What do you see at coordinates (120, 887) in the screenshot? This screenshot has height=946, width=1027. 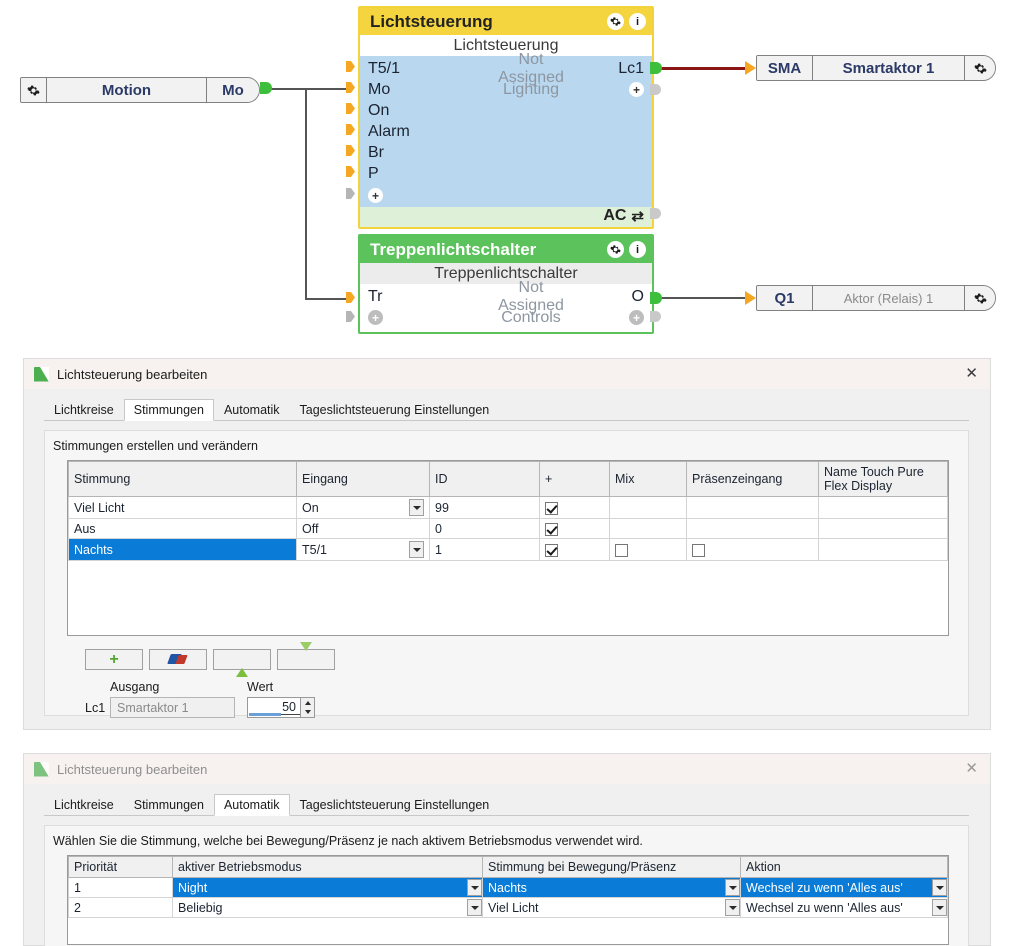 I see `cell-prioritaet: 1` at bounding box center [120, 887].